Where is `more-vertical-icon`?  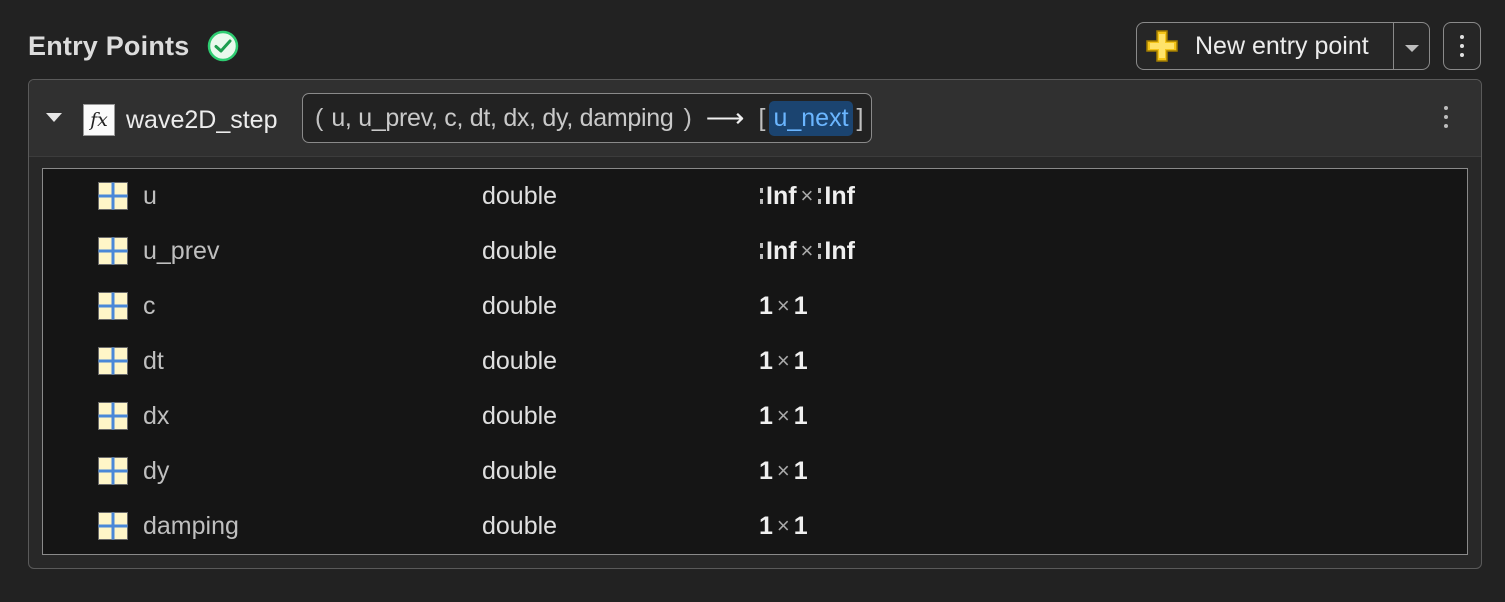 more-vertical-icon is located at coordinates (1462, 46).